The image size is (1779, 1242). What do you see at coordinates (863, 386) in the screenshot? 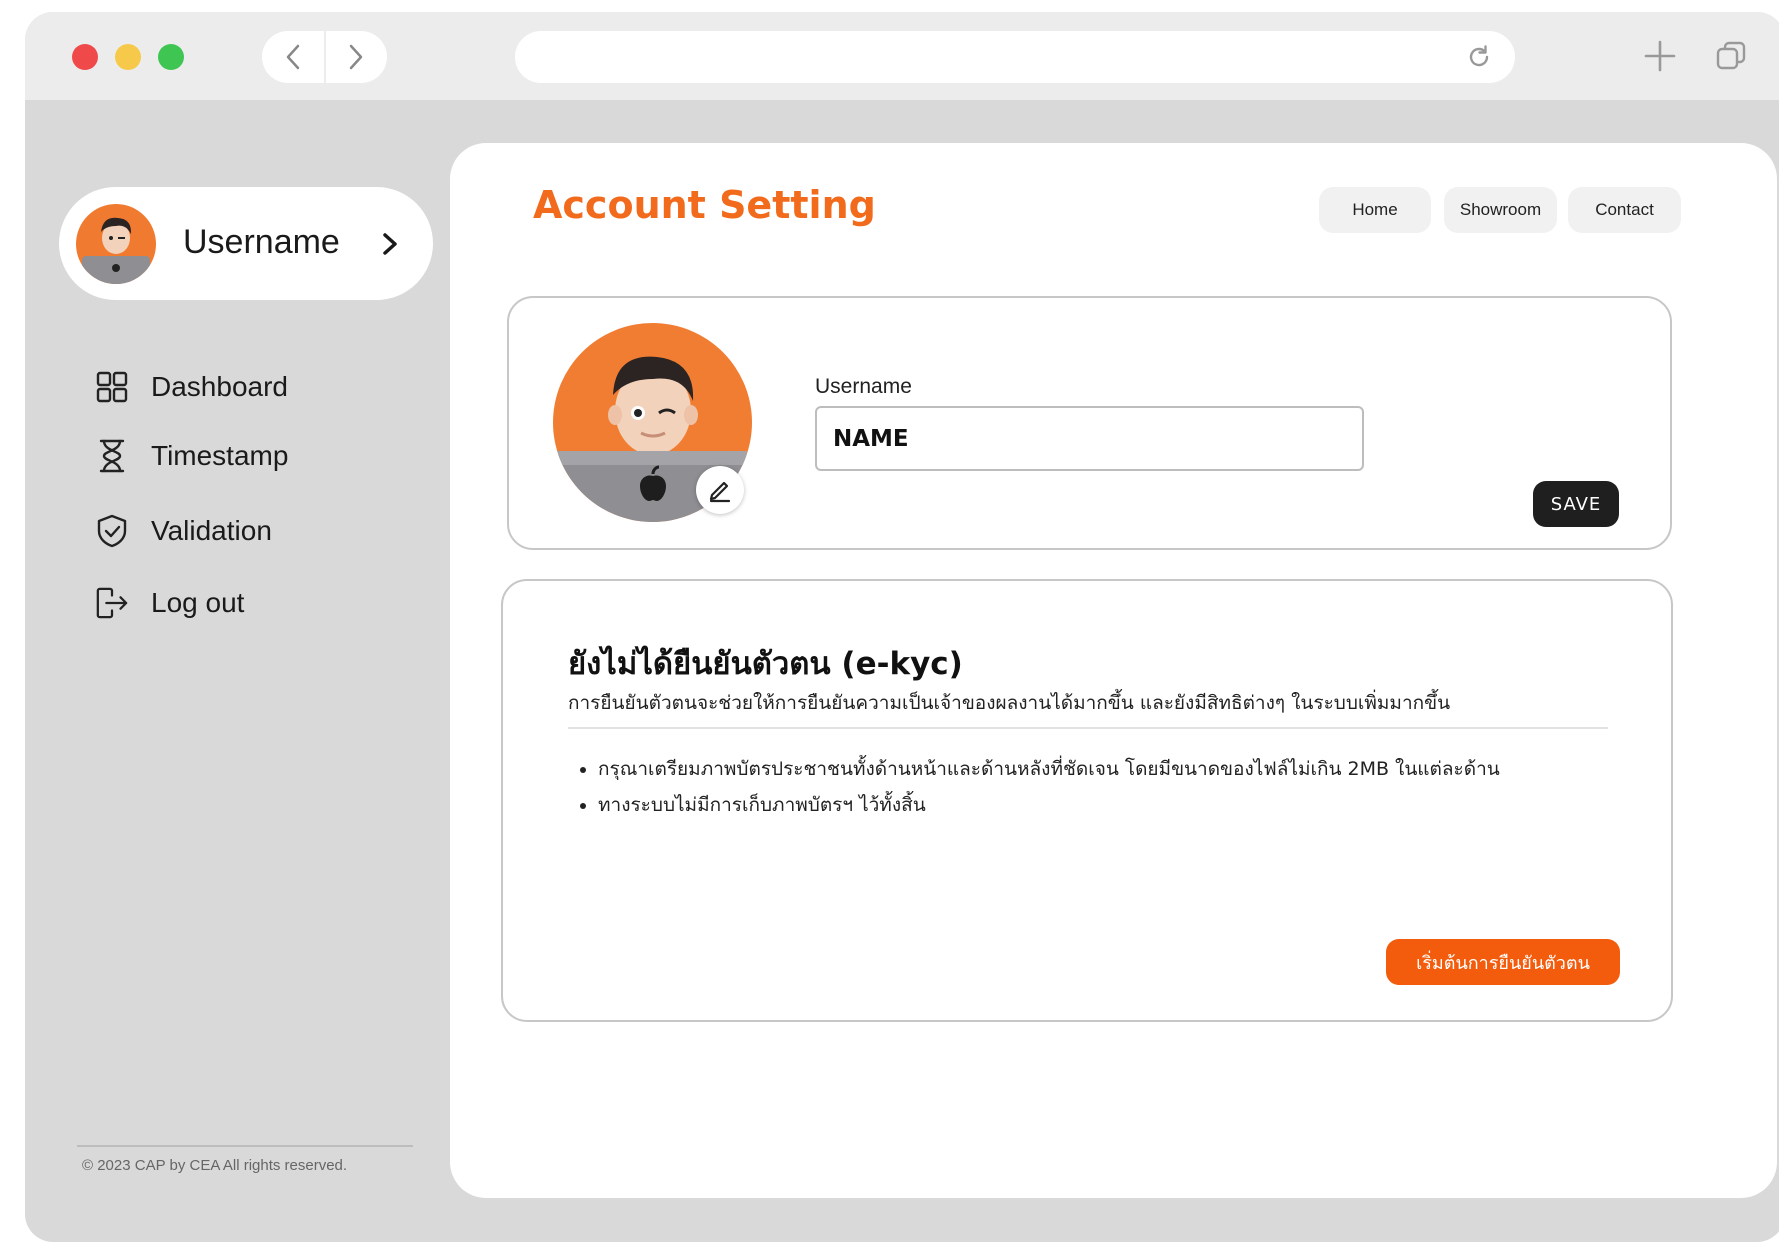
I see `username-label: Username` at bounding box center [863, 386].